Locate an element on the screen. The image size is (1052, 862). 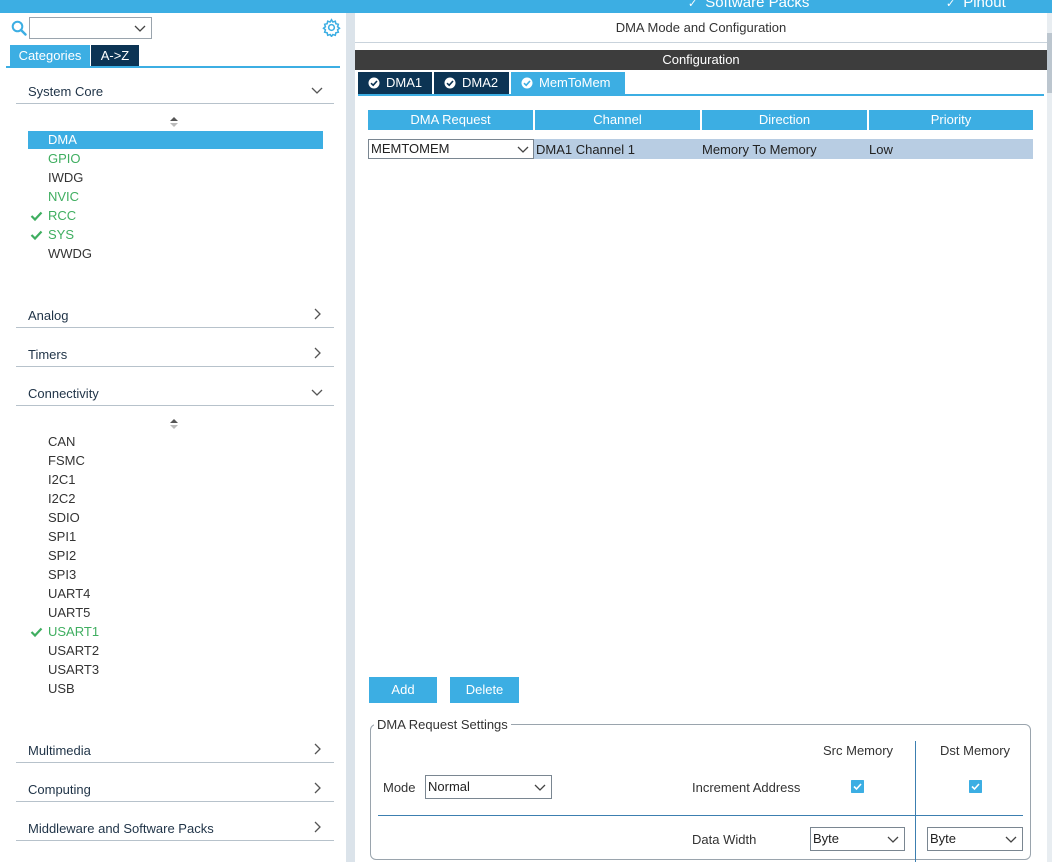
src-increment-checkbox is located at coordinates (857, 786).